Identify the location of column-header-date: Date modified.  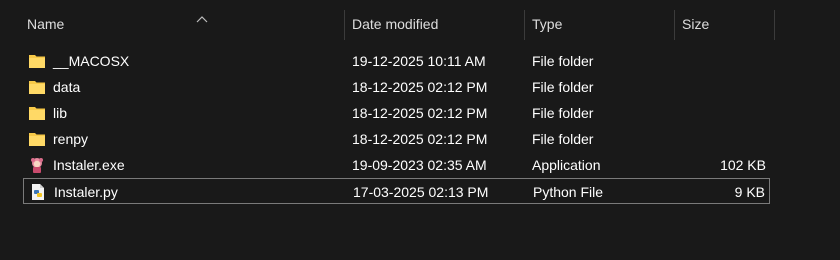
(435, 25).